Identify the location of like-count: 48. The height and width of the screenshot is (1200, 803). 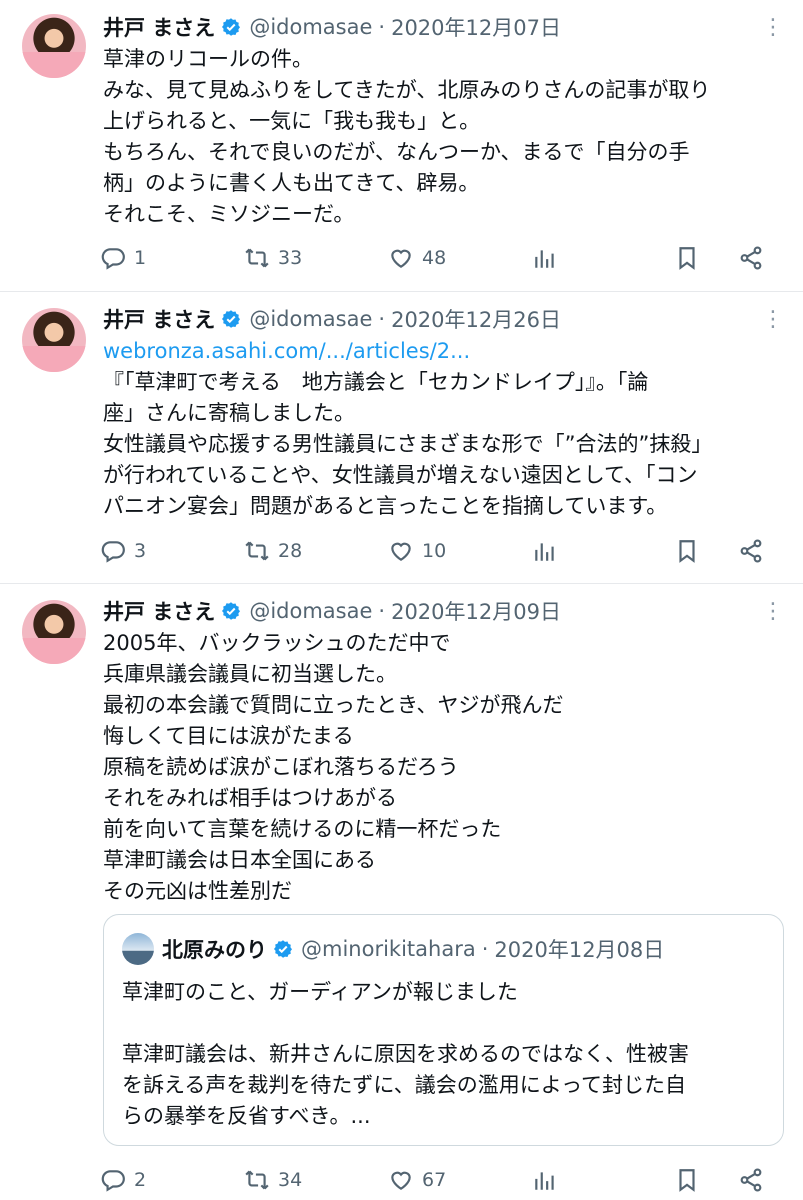
(434, 258).